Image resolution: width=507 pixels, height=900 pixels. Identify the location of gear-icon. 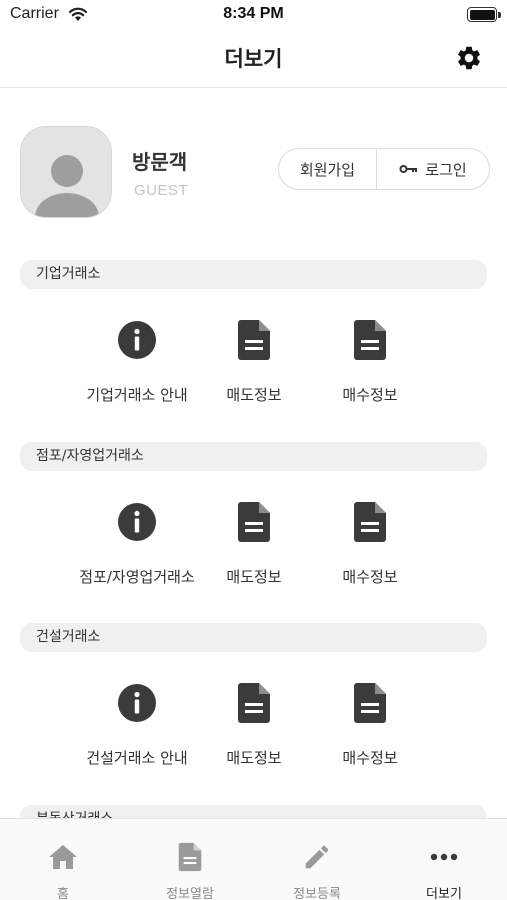
(469, 58).